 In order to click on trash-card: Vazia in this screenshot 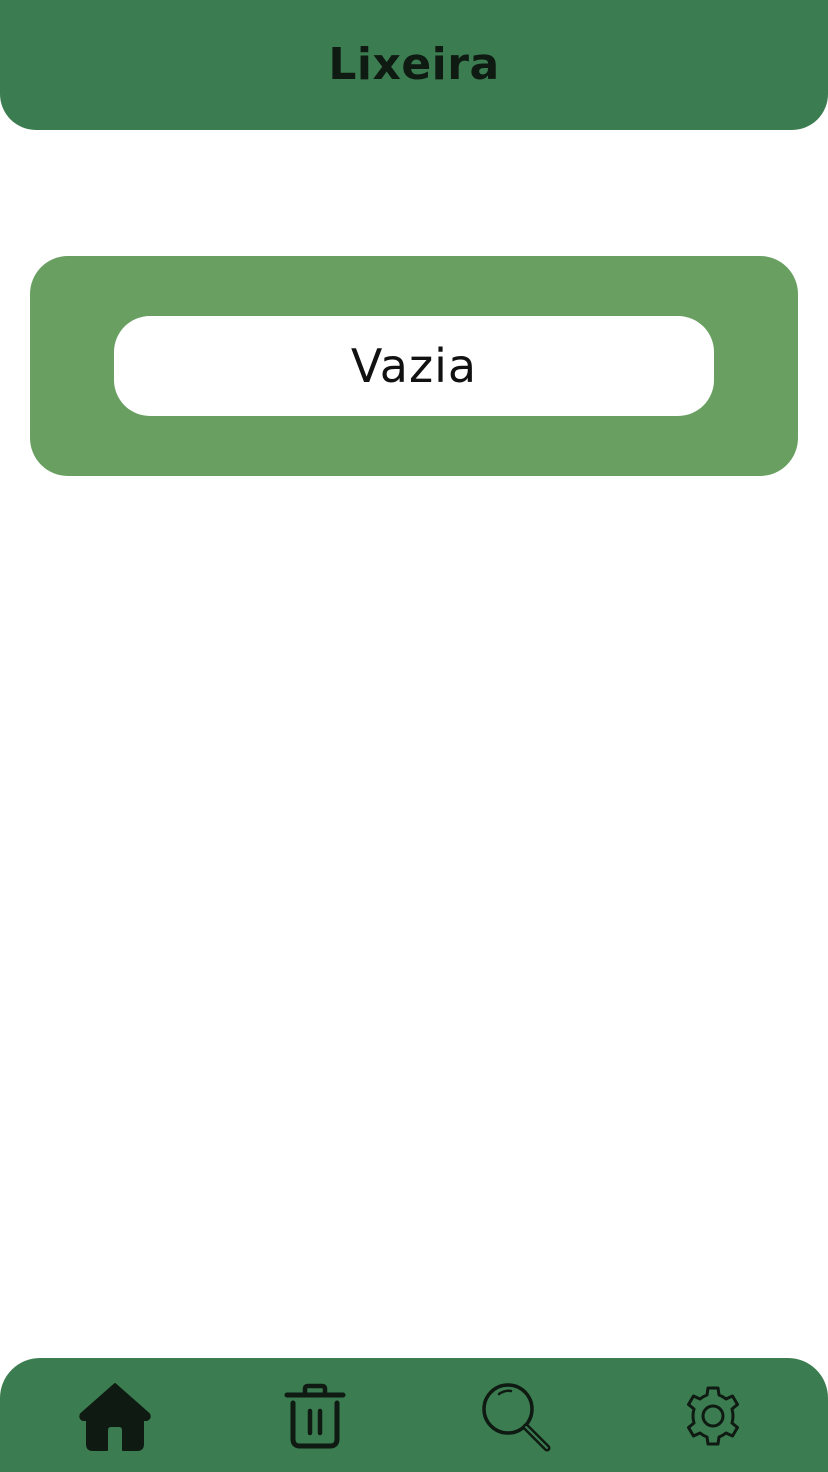, I will do `click(414, 366)`.